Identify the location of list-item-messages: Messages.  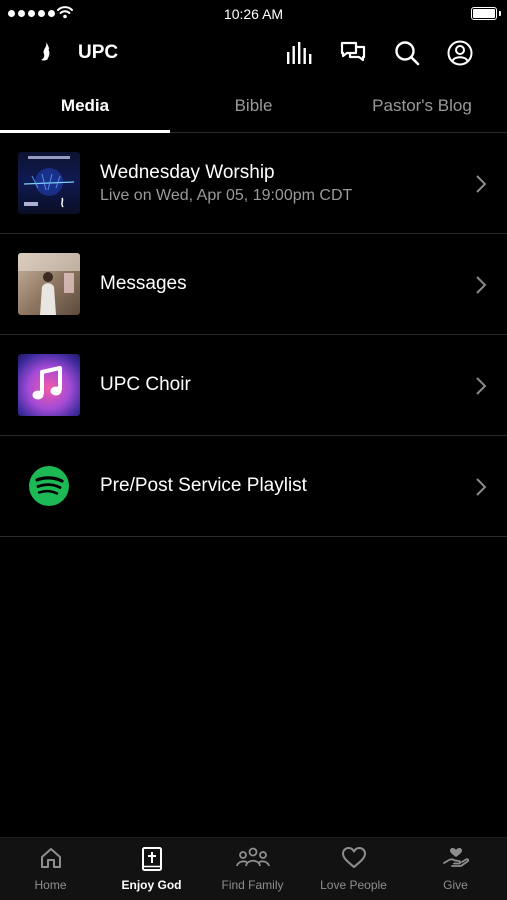
(253, 284).